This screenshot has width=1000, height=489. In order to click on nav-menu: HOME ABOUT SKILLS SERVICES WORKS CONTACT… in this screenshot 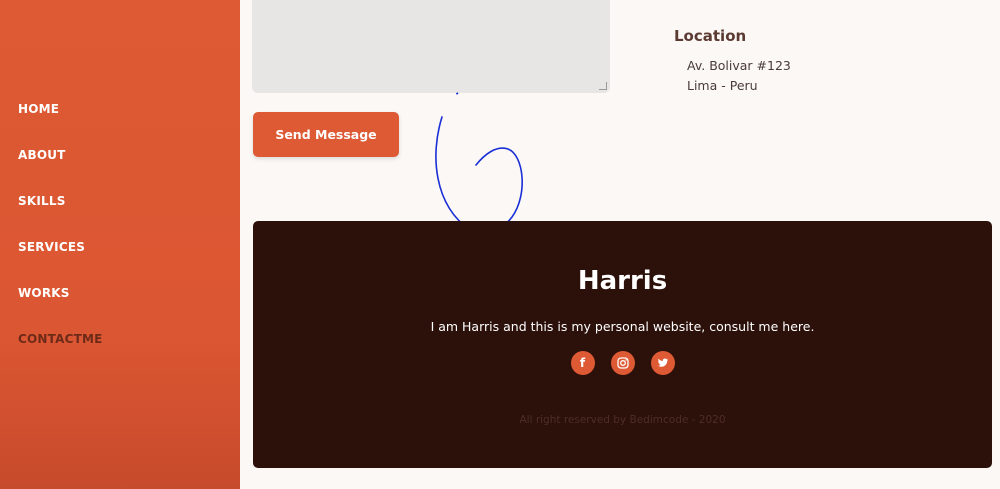, I will do `click(60, 240)`.